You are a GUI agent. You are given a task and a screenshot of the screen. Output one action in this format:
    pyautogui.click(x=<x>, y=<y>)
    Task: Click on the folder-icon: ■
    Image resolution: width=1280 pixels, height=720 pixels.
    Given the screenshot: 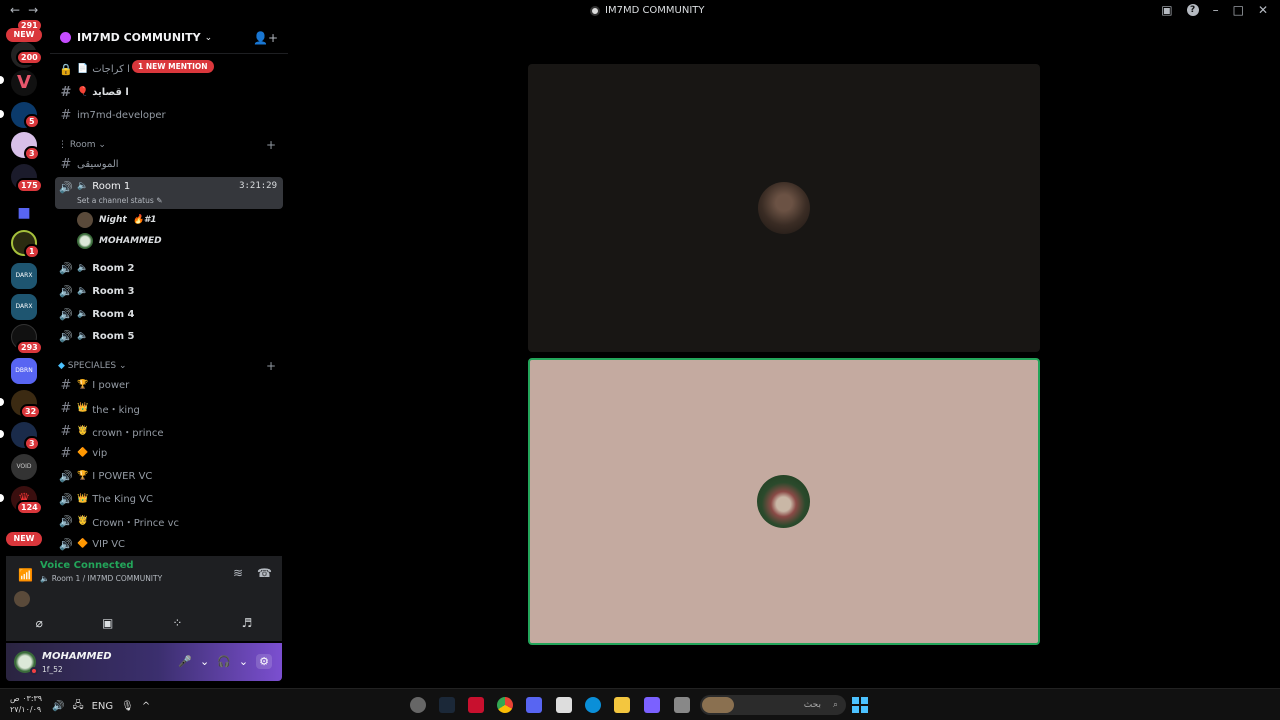 What is the action you would take?
    pyautogui.click(x=24, y=213)
    